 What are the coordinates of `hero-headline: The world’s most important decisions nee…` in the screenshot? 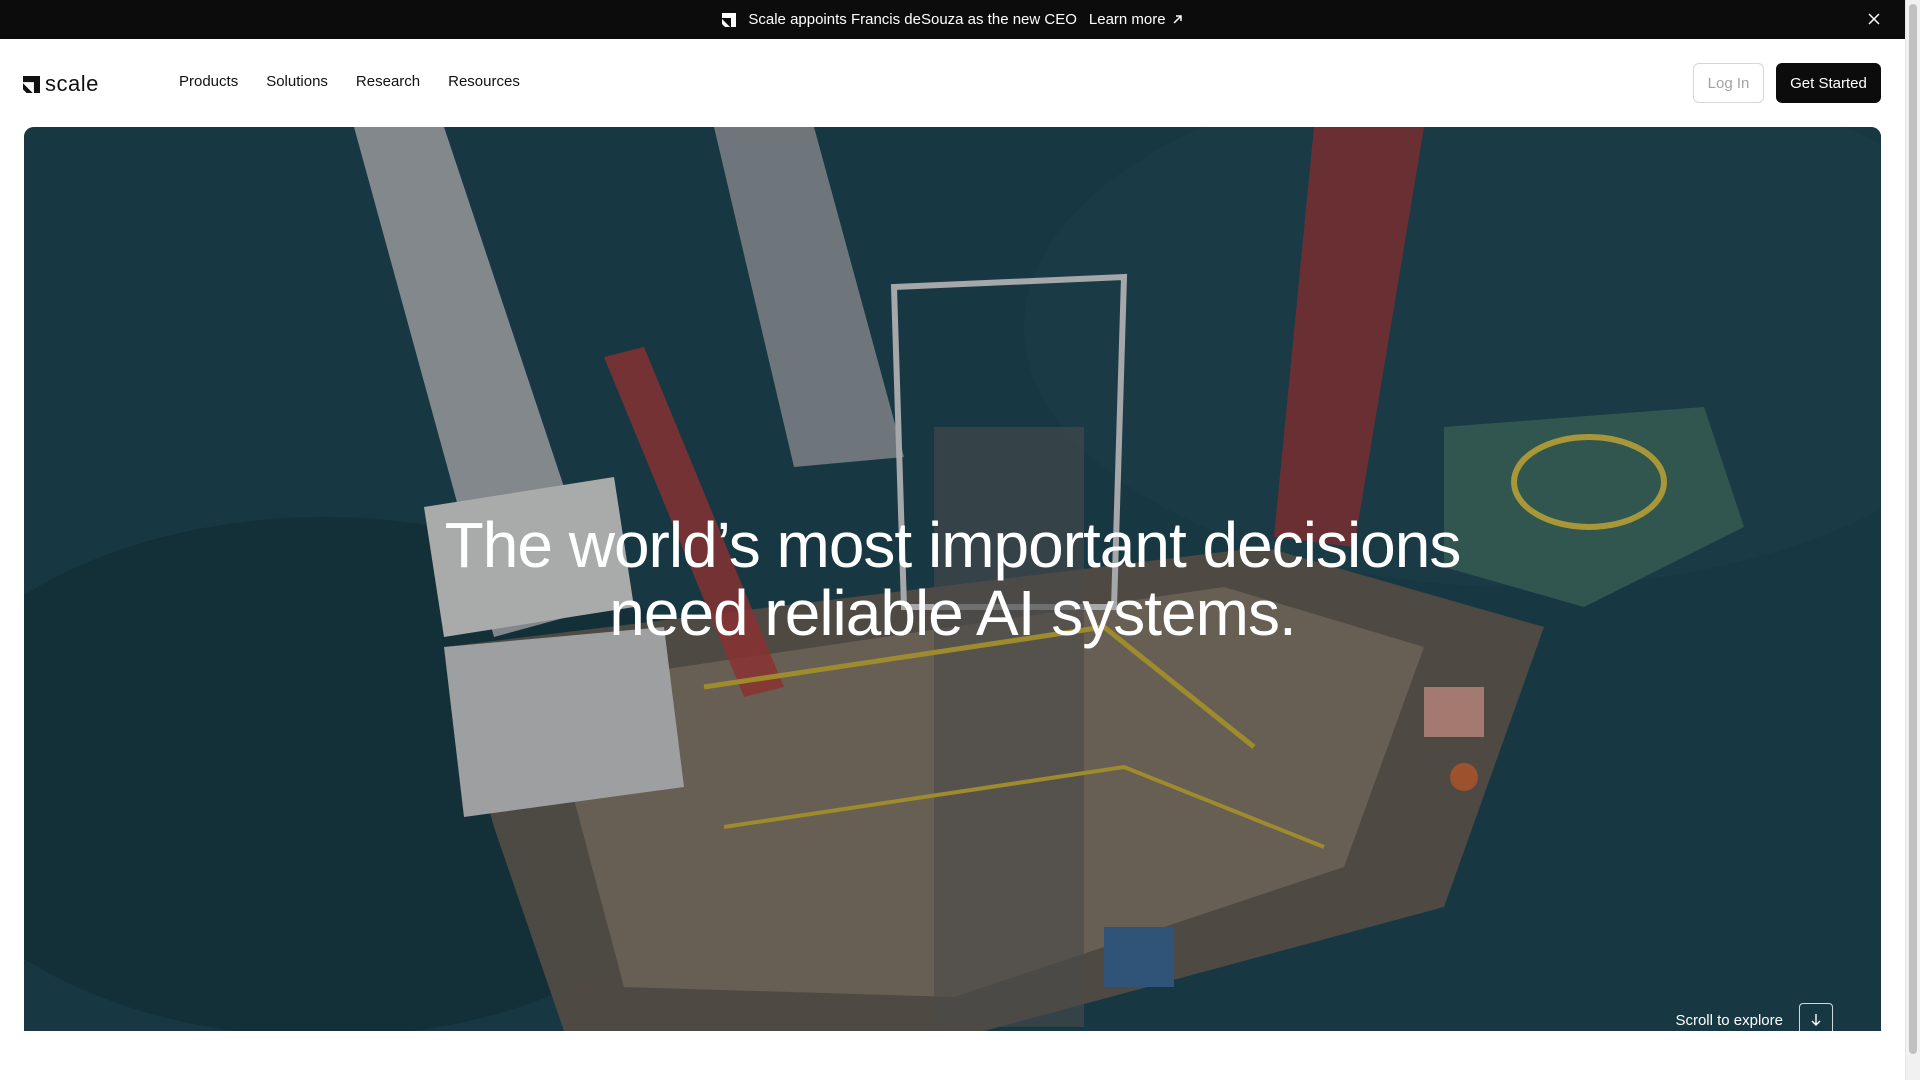 It's located at (952, 579).